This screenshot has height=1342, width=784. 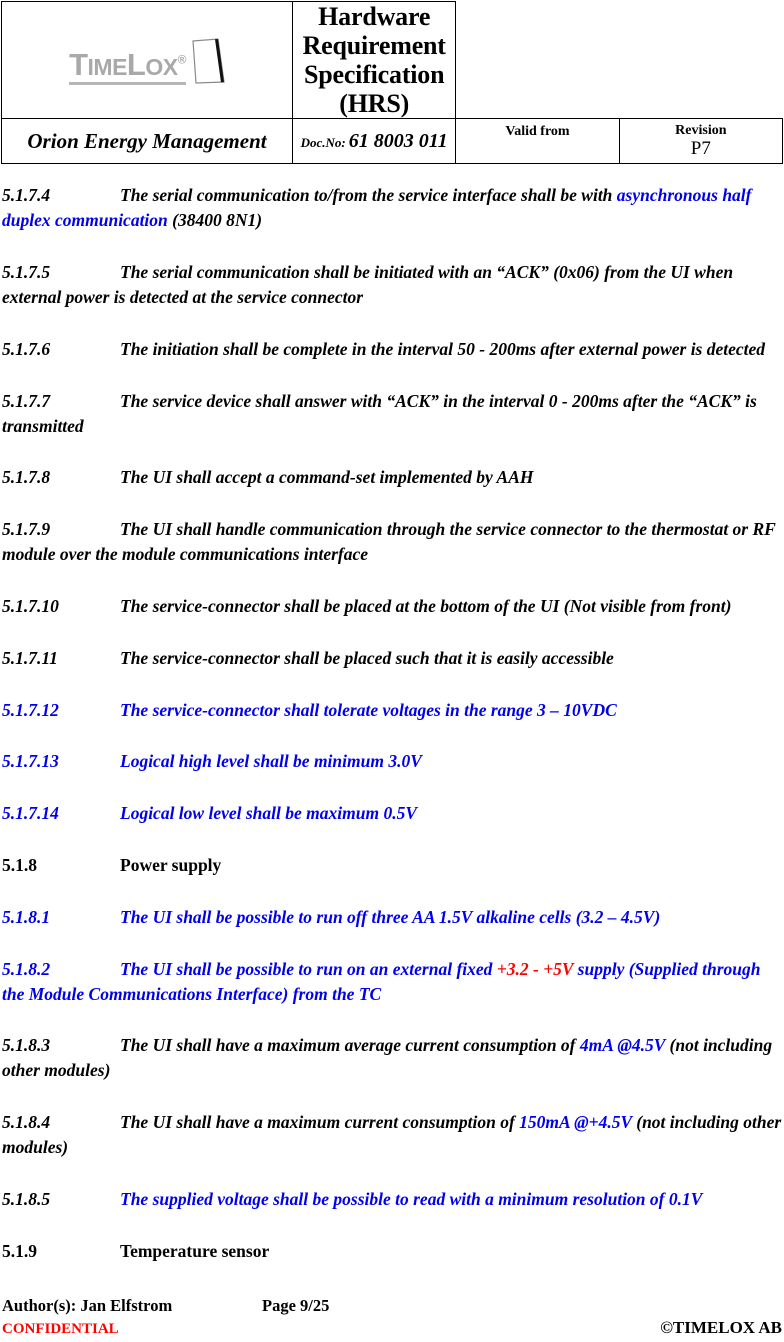 What do you see at coordinates (392, 865) in the screenshot?
I see `section-heading: 5.1.8 Power supply` at bounding box center [392, 865].